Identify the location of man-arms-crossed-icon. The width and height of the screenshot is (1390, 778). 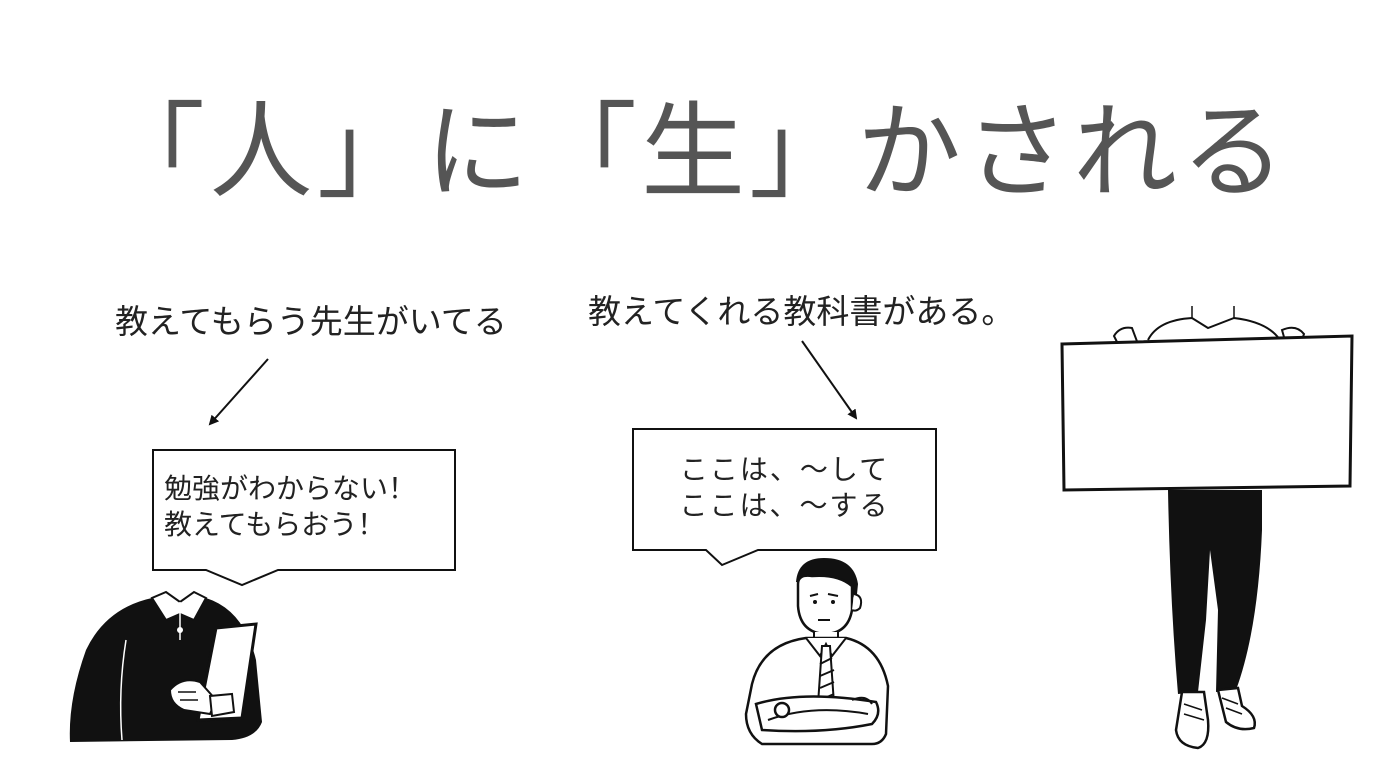
(817, 652).